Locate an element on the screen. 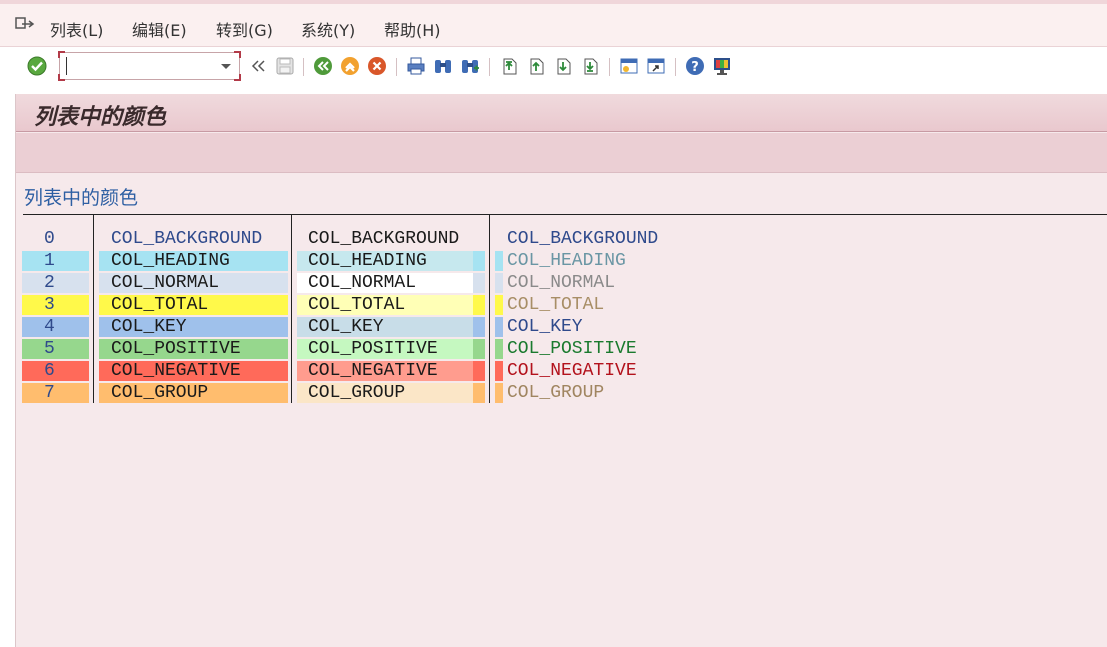 The height and width of the screenshot is (647, 1107). color-name-normal-text: COL_NEGATIVE is located at coordinates (373, 371).